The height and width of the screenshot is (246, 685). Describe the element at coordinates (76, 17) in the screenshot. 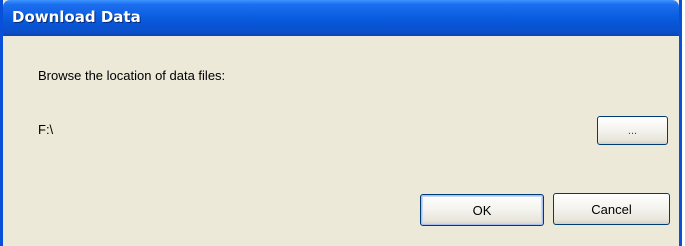

I see `dialog-title: Download Data` at that location.